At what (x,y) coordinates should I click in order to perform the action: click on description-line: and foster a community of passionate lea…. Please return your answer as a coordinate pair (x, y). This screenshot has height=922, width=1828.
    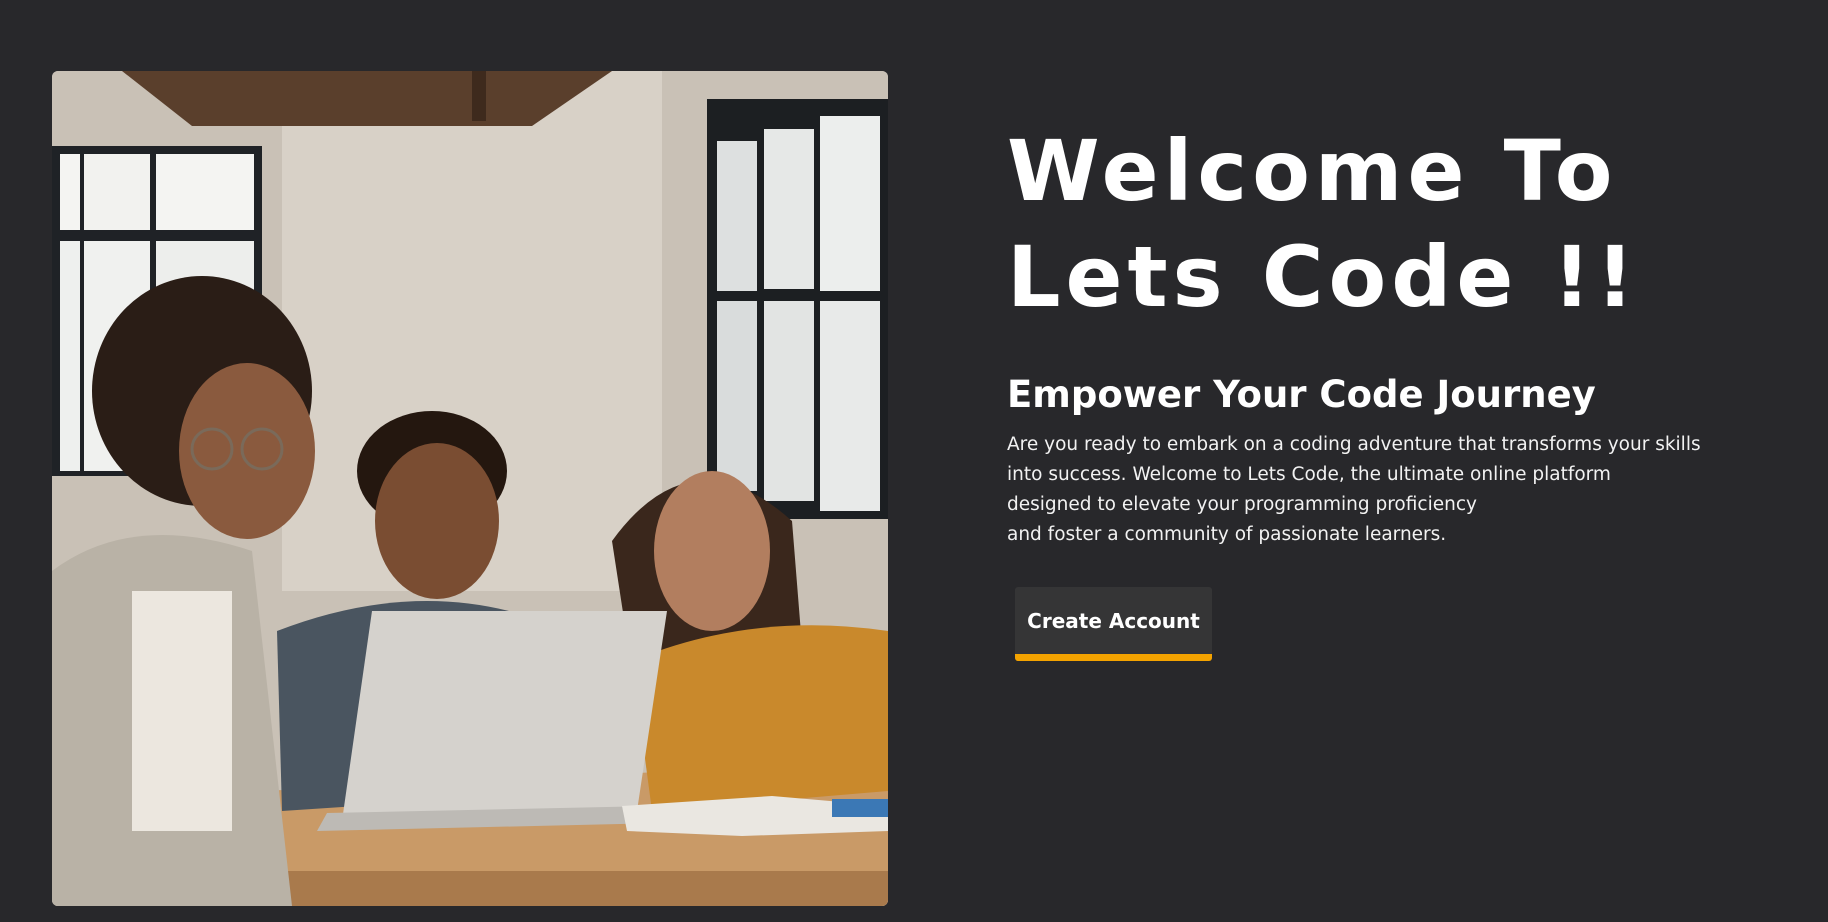
    Looking at the image, I should click on (1227, 534).